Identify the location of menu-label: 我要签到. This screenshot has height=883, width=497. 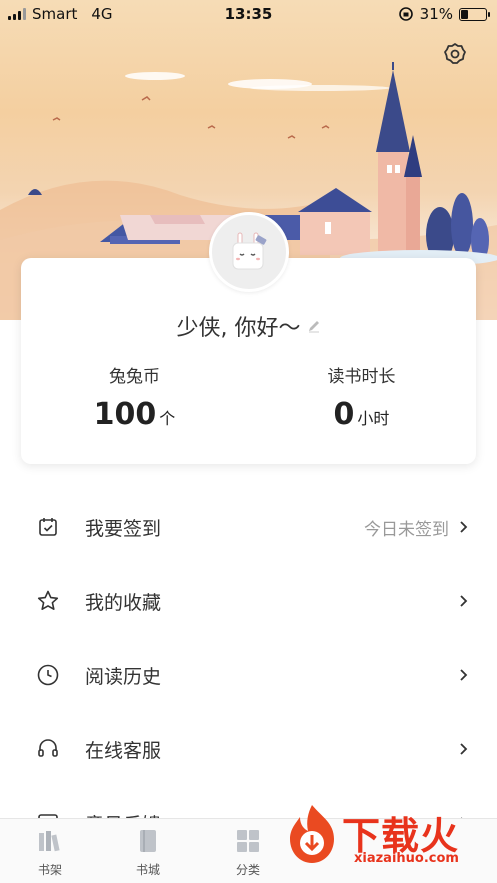
(123, 528).